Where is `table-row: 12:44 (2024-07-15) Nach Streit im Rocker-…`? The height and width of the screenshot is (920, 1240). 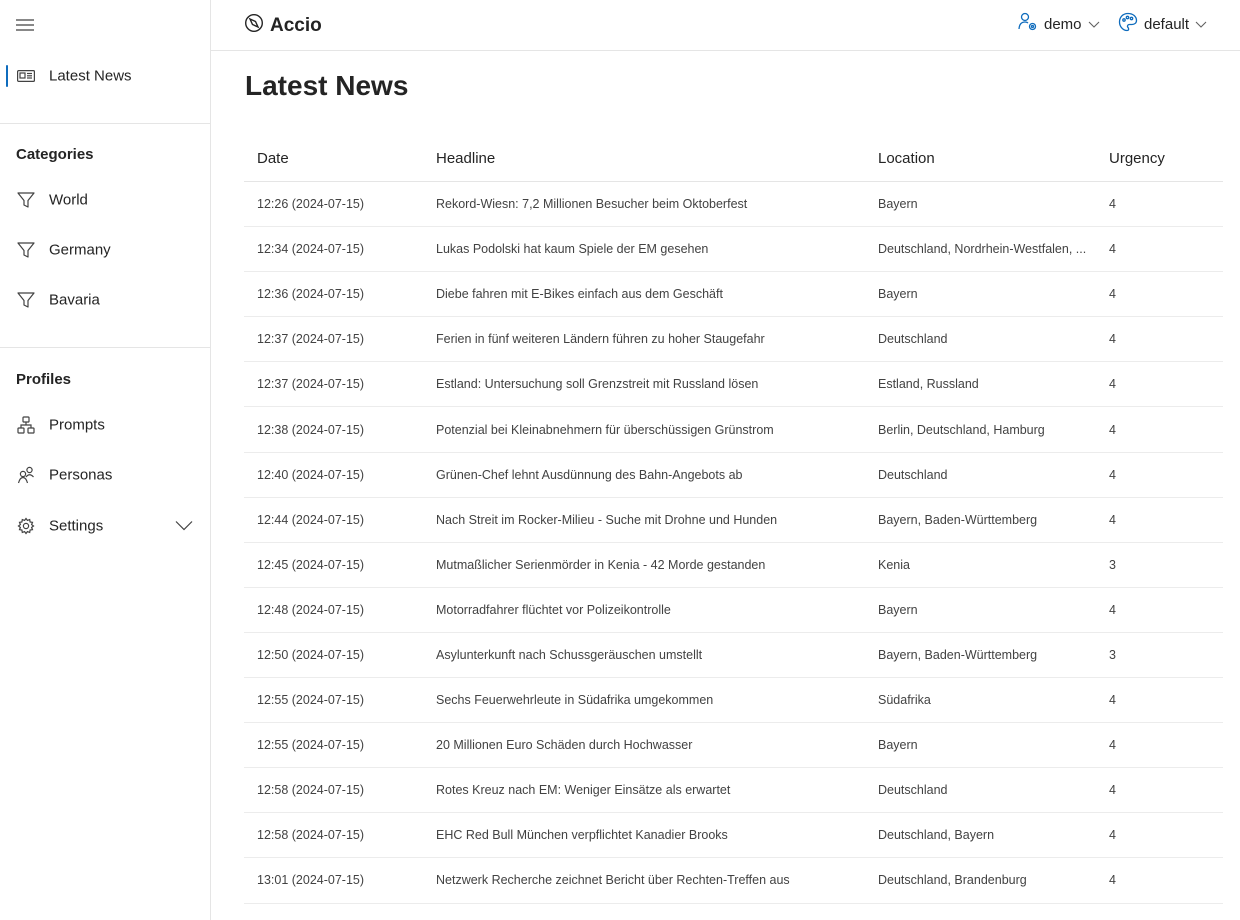 table-row: 12:44 (2024-07-15) Nach Streit im Rocker-… is located at coordinates (733, 520).